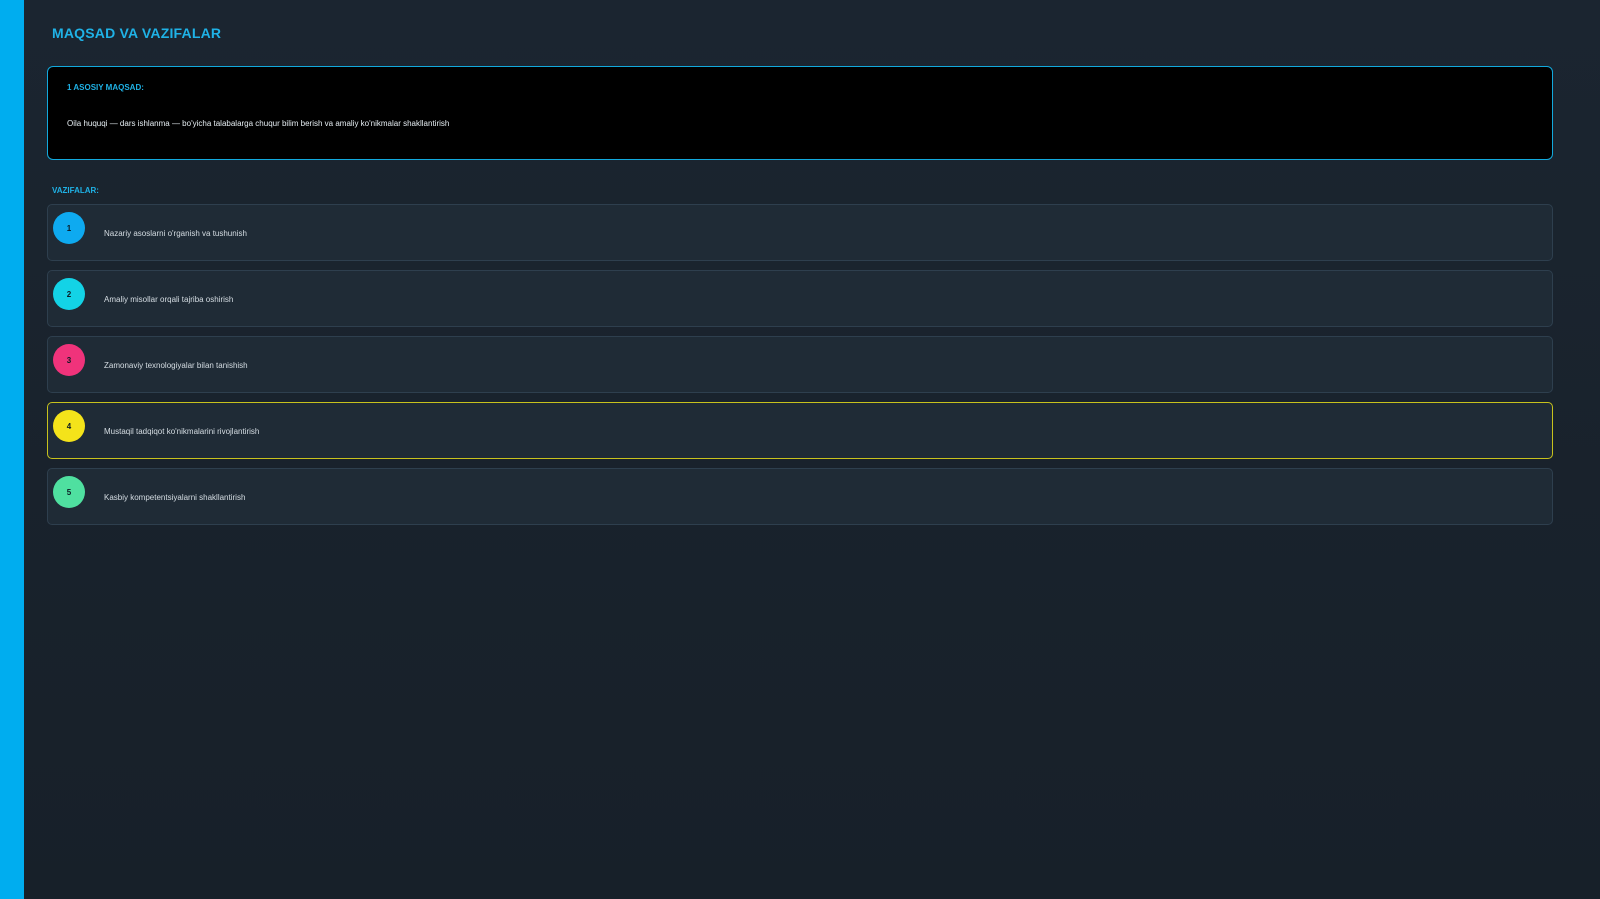 The width and height of the screenshot is (1600, 899). What do you see at coordinates (12, 449) in the screenshot?
I see `accent-stripe` at bounding box center [12, 449].